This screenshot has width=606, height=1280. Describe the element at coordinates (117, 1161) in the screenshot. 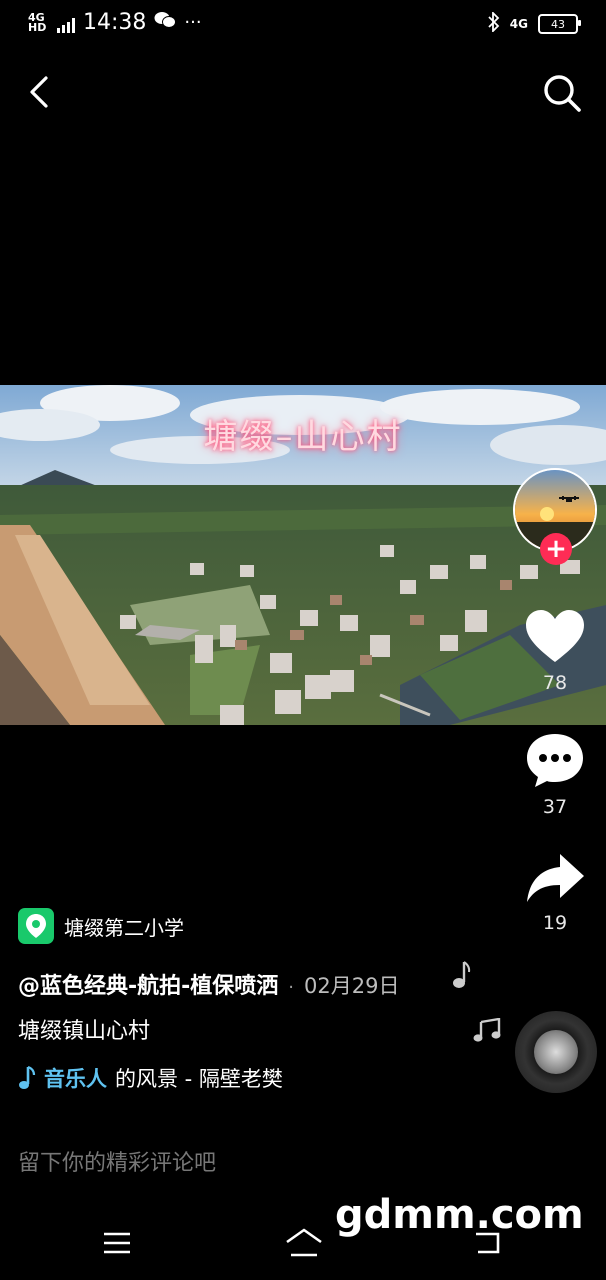

I see `comment-input: 留下你的精彩评论吧` at that location.